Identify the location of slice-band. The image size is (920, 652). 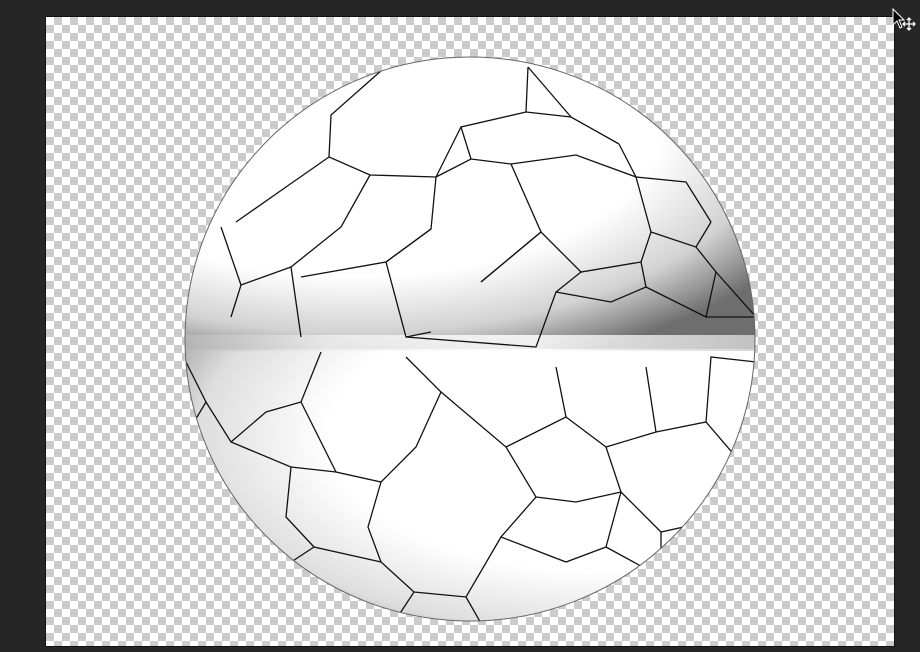
(470, 343).